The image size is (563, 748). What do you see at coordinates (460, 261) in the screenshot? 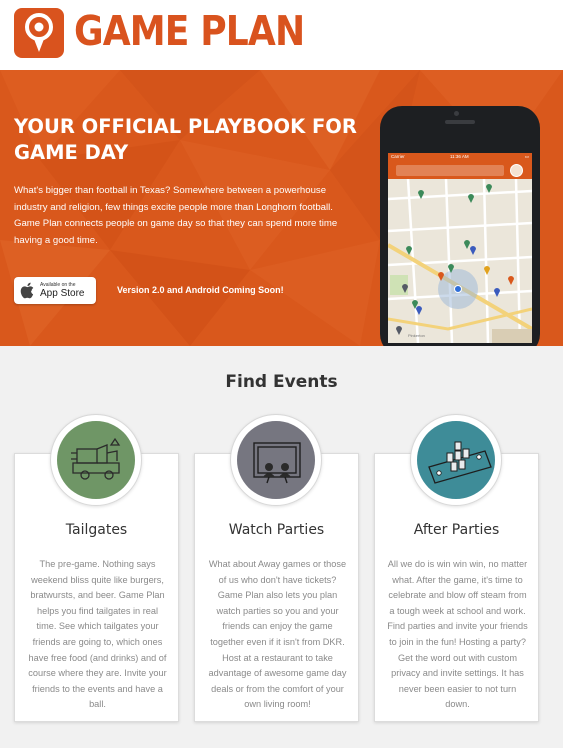
I see `phone-map` at bounding box center [460, 261].